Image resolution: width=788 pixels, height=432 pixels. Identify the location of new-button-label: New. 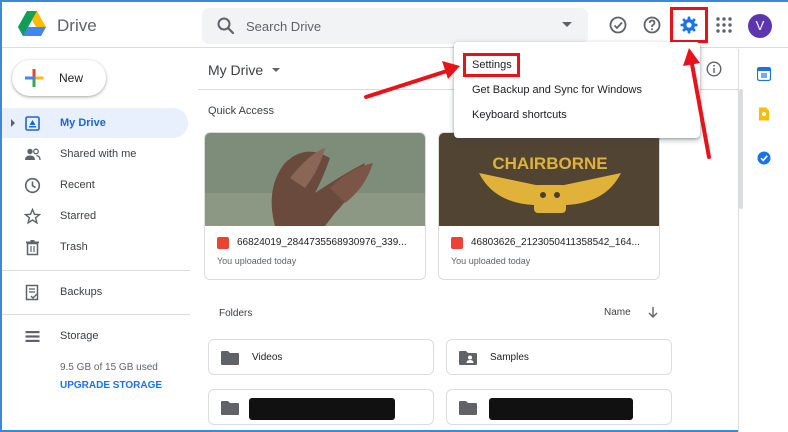
(71, 78).